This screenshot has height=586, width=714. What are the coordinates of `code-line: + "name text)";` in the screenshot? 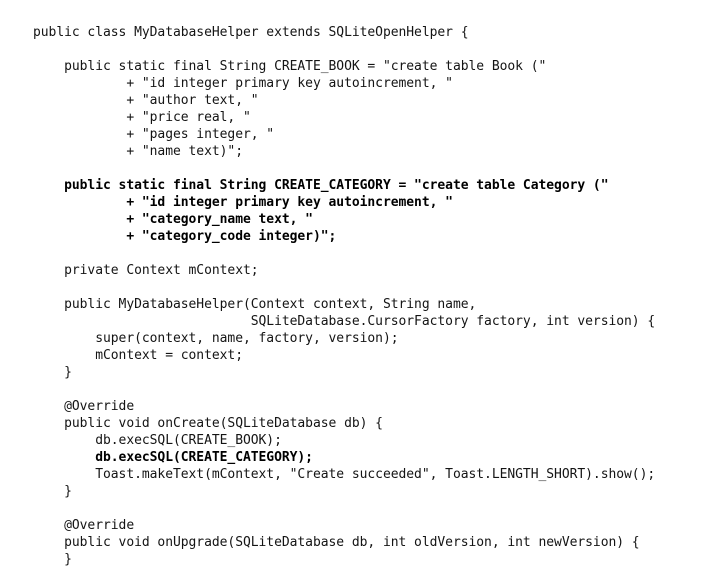 It's located at (138, 151).